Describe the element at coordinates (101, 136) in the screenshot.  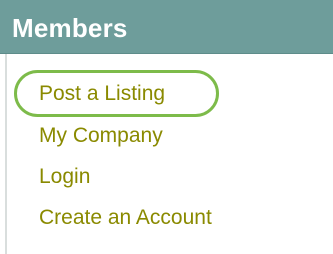
I see `menu-item-my-company: My Company` at that location.